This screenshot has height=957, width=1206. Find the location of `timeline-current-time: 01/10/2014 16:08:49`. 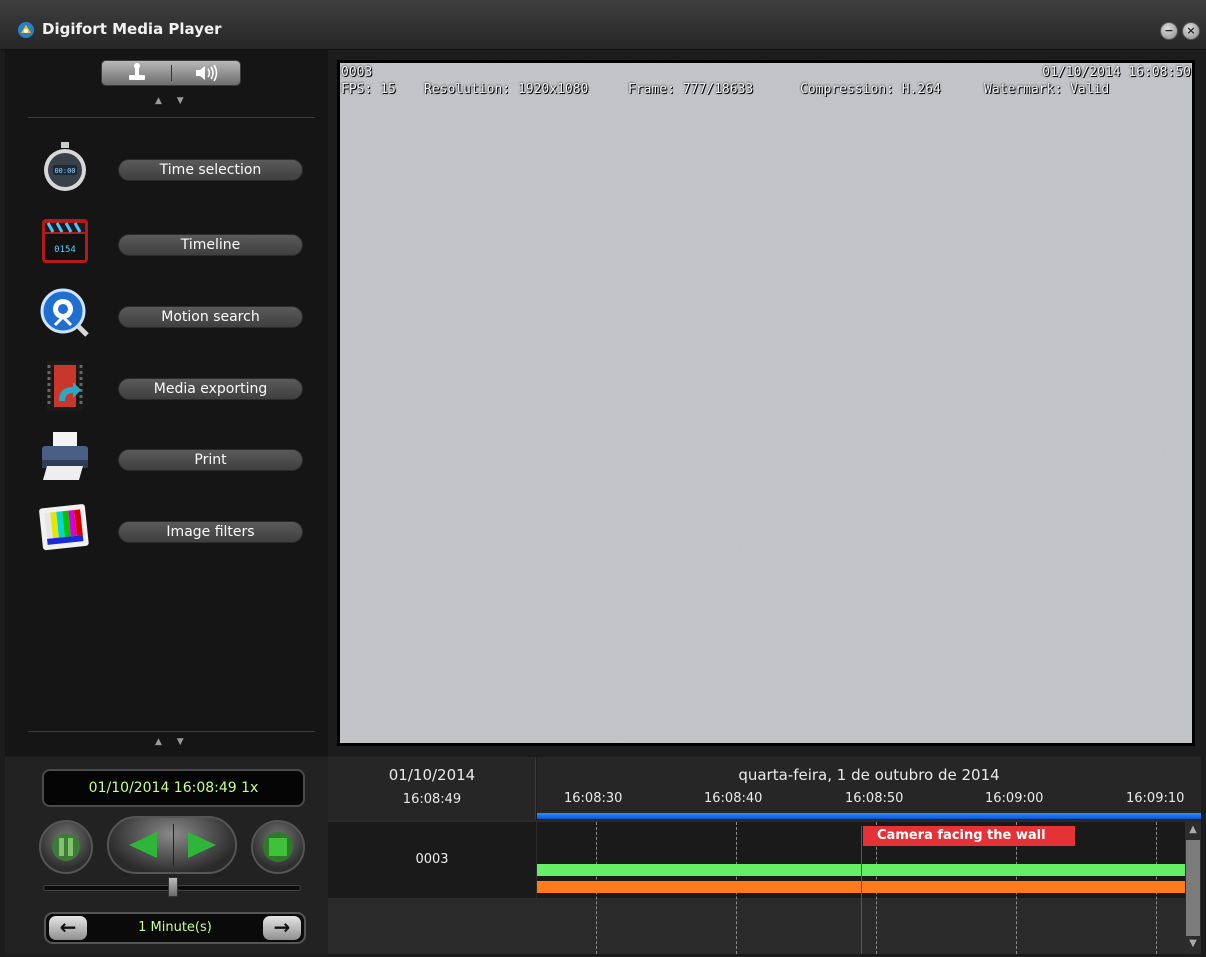

timeline-current-time: 01/10/2014 16:08:49 is located at coordinates (432, 789).